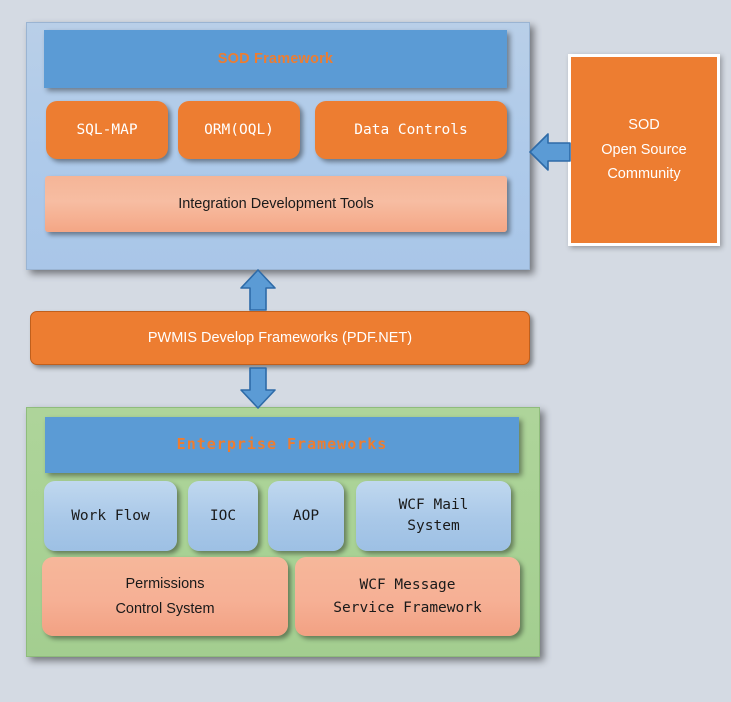 The height and width of the screenshot is (702, 731). Describe the element at coordinates (407, 584) in the screenshot. I see `wcf-message-line-1: WCF Message` at that location.